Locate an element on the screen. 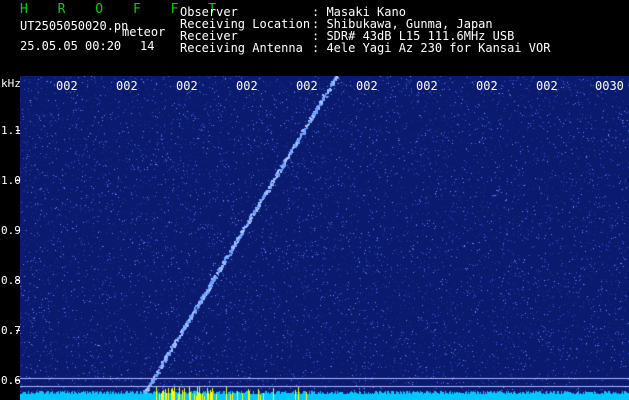 This screenshot has height=400, width=629. image-index: 14 is located at coordinates (147, 46).